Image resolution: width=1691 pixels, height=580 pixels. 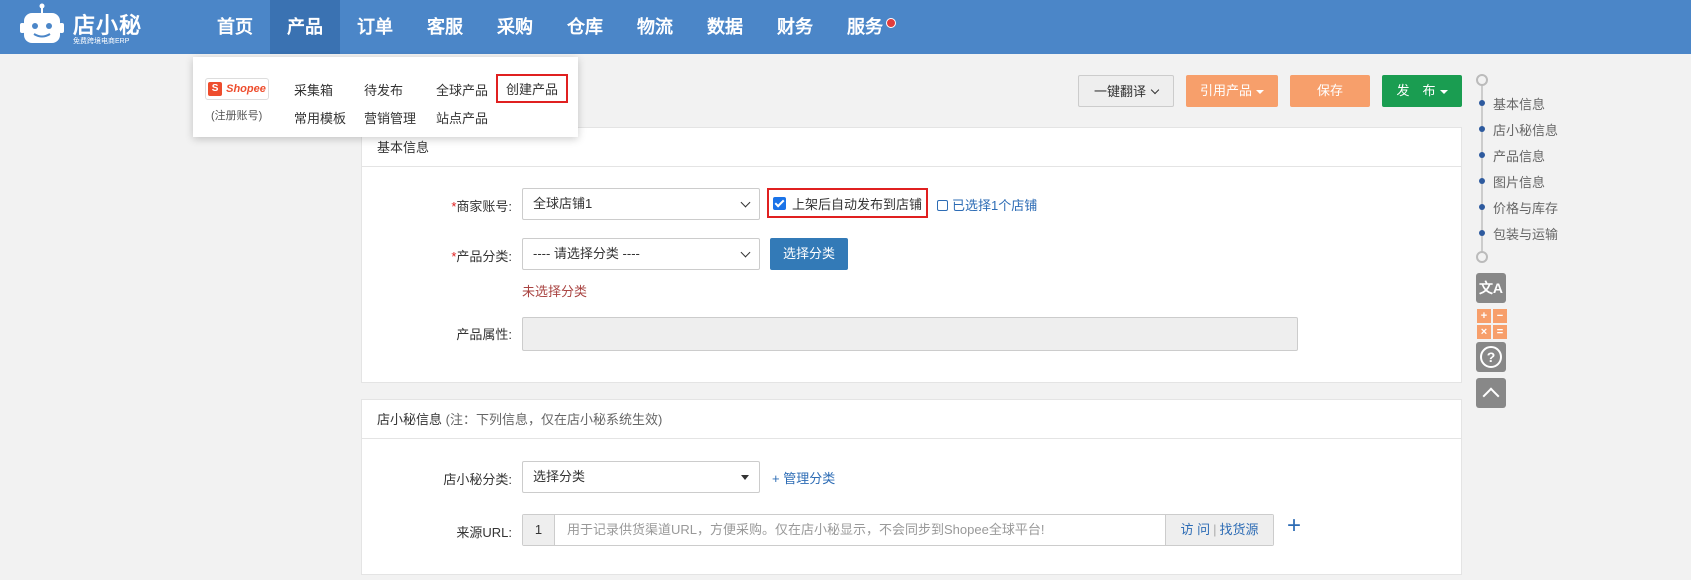 What do you see at coordinates (235, 27) in the screenshot?
I see `nav-home: 首页` at bounding box center [235, 27].